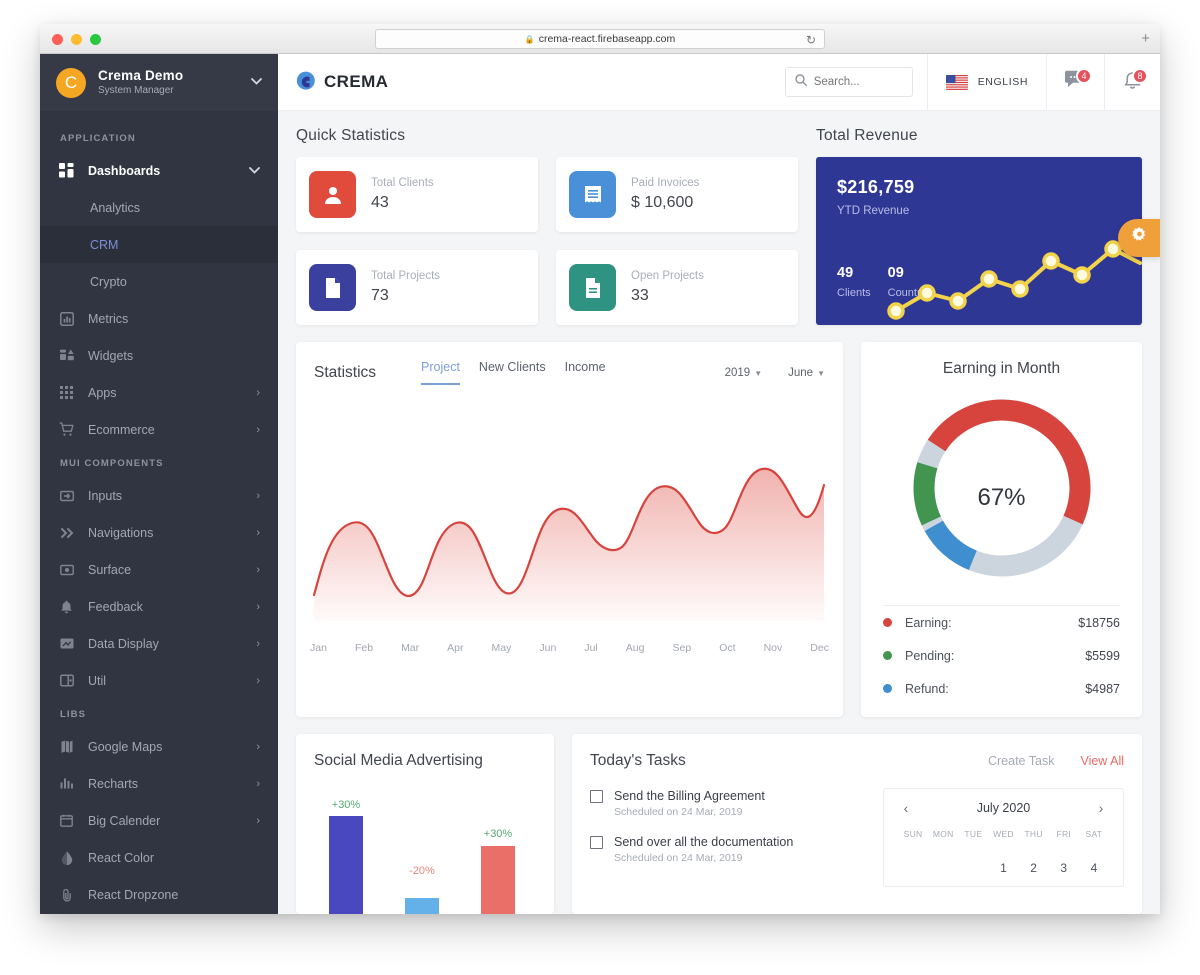 This screenshot has height=975, width=1200. Describe the element at coordinates (1145, 38) in the screenshot. I see `new-tab-button: +` at that location.